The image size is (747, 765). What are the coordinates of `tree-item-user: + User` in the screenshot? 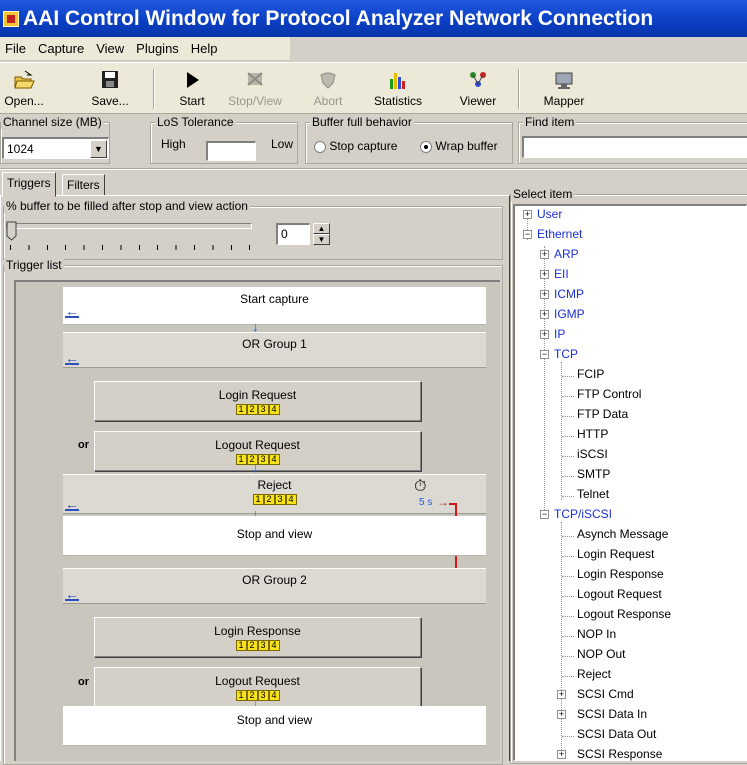 It's located at (539, 214).